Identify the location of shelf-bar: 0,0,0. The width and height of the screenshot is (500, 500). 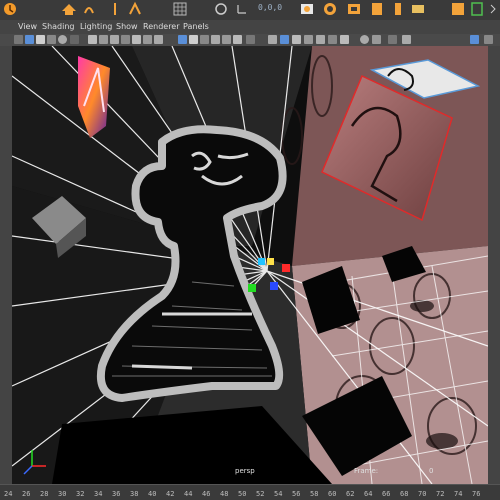
(250, 10).